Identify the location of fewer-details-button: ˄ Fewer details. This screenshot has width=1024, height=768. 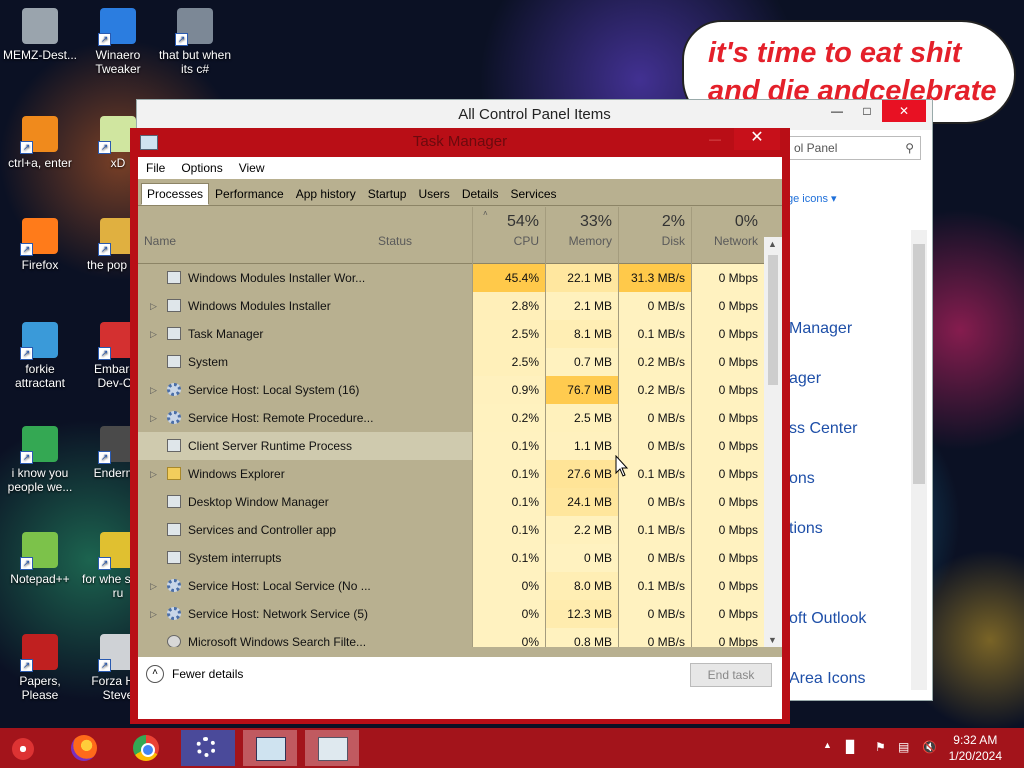
(194, 674).